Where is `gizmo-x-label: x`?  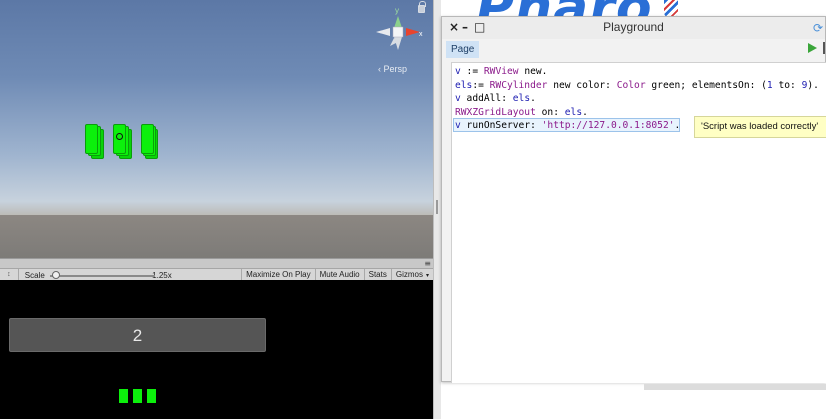 gizmo-x-label: x is located at coordinates (421, 34).